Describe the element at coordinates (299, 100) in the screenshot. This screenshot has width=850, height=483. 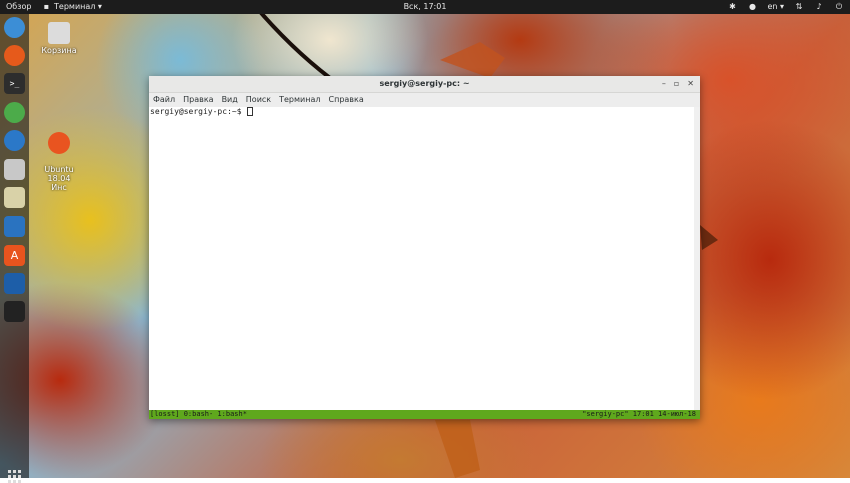
I see `menu-terminal: Терминал` at that location.